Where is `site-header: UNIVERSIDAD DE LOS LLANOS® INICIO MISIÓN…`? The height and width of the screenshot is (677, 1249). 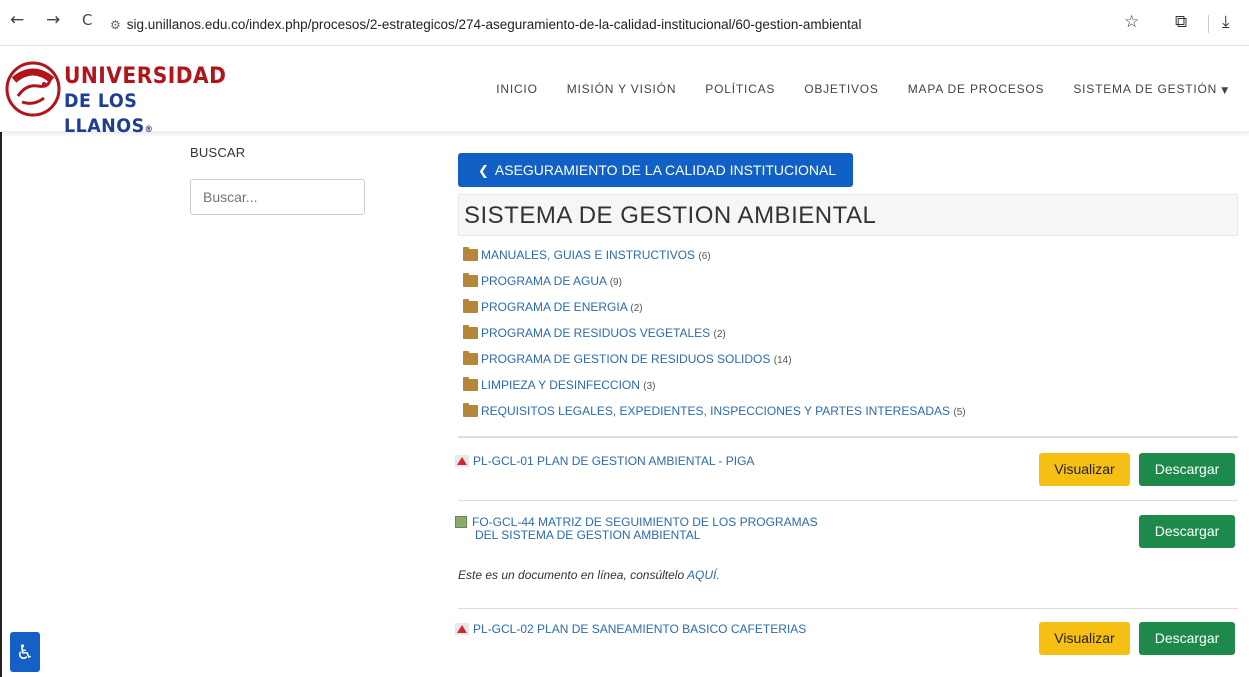
site-header: UNIVERSIDAD DE LOS LLANOS® INICIO MISIÓN… is located at coordinates (624, 91).